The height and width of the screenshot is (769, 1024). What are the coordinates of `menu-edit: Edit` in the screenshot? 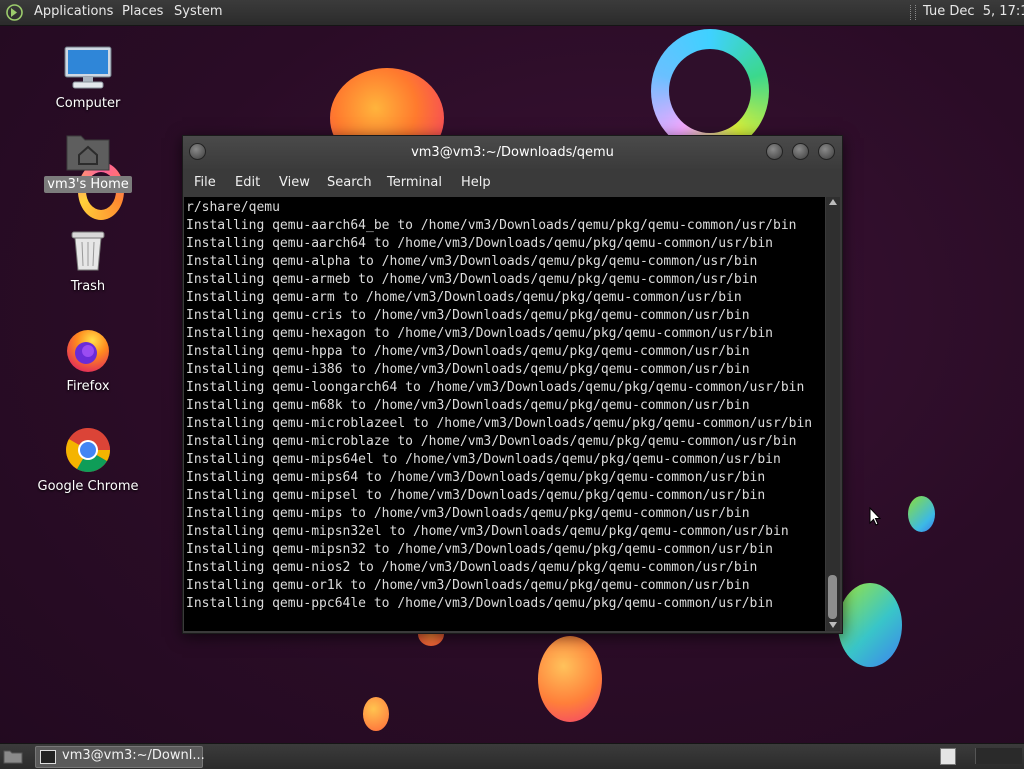 It's located at (247, 182).